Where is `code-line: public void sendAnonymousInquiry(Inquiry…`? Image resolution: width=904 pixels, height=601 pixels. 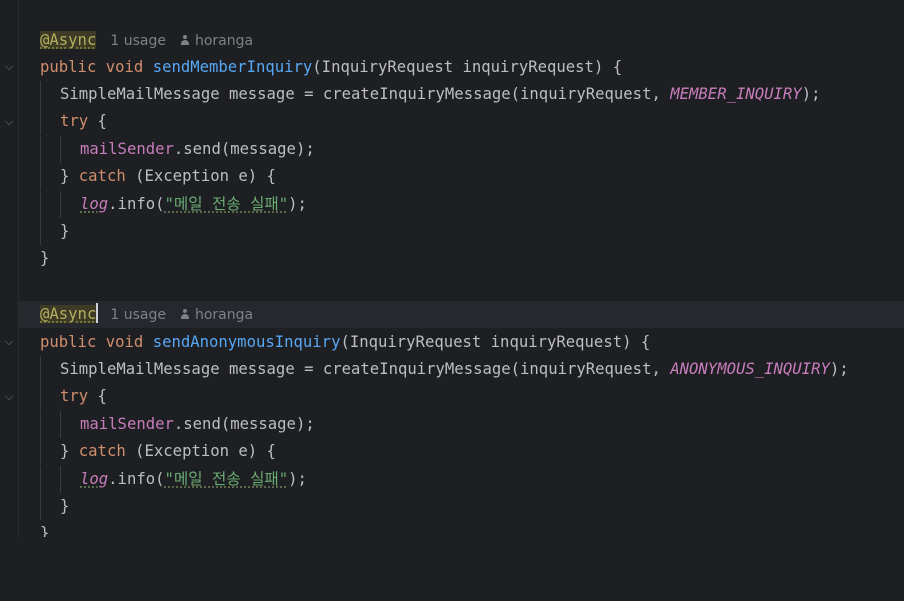
code-line: public void sendAnonymousInquiry(Inquiry… is located at coordinates (461, 342).